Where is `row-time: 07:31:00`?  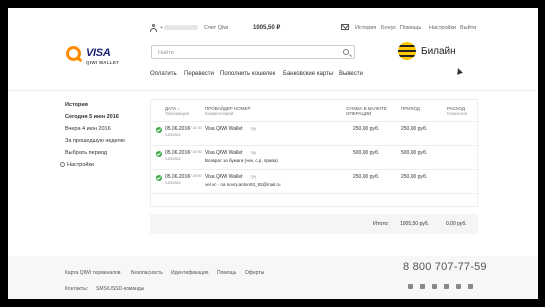 row-time: 07:31:00 is located at coordinates (195, 128).